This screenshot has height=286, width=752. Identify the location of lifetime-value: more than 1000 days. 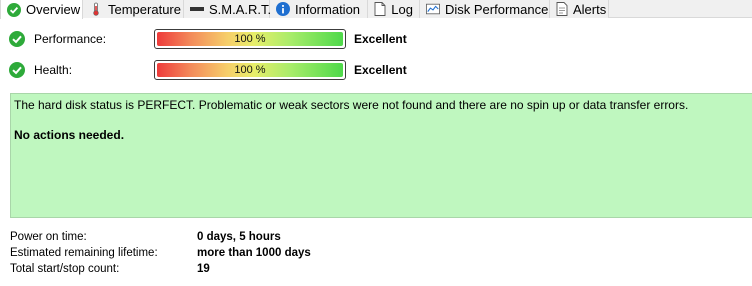
(254, 253).